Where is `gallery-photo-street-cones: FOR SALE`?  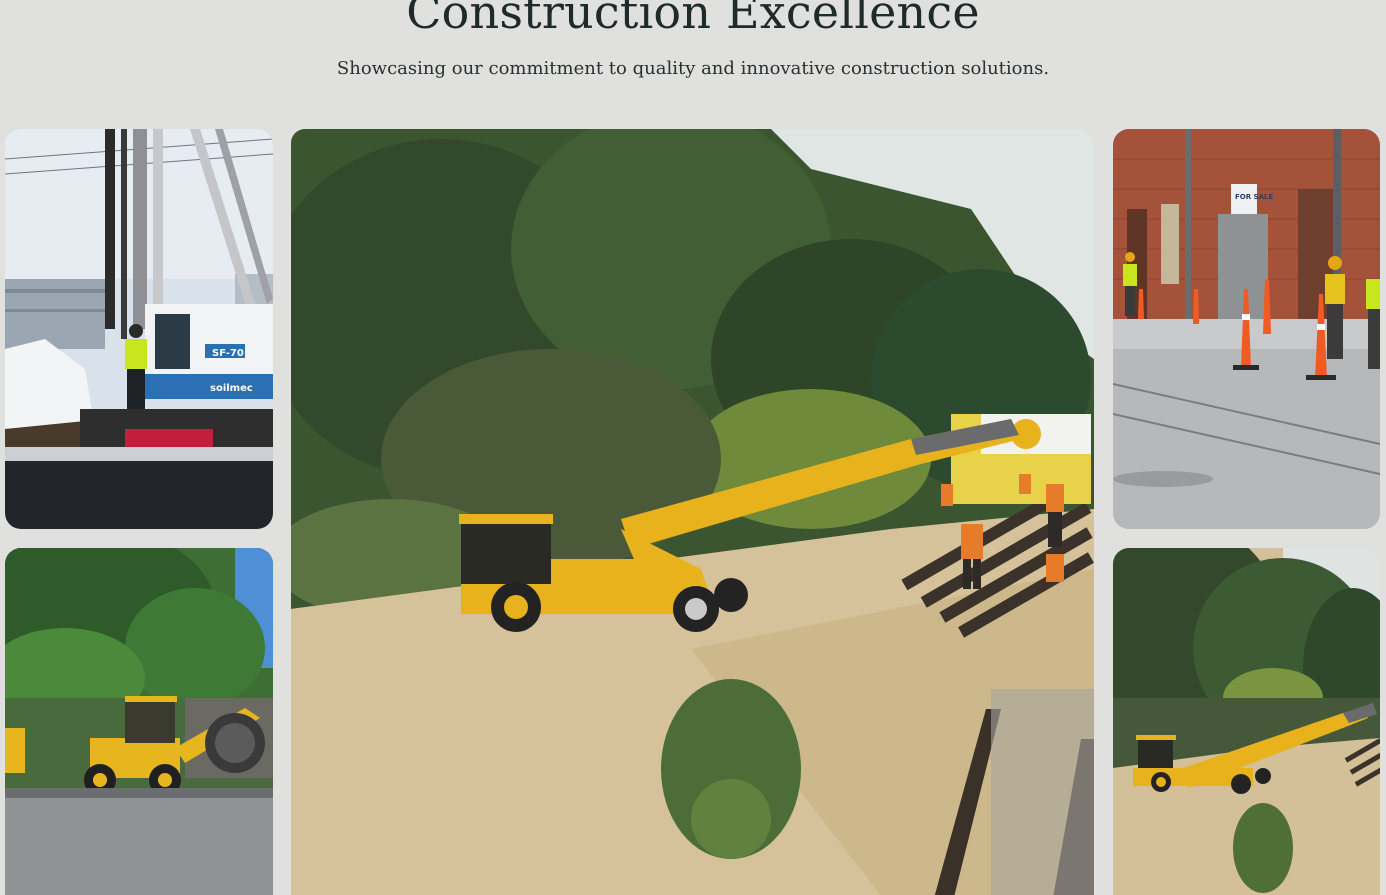 gallery-photo-street-cones: FOR SALE is located at coordinates (1246, 329).